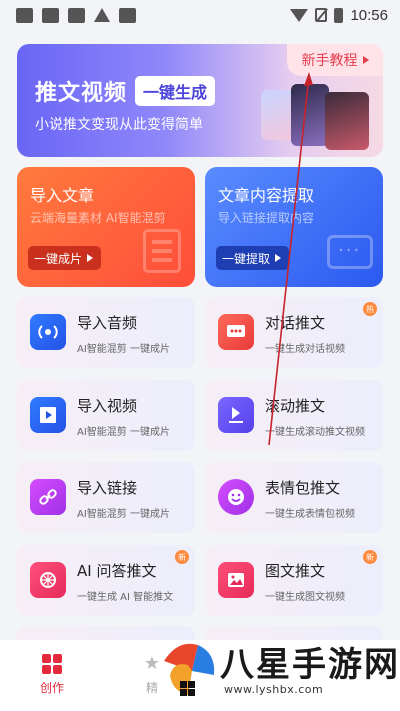 The width and height of the screenshot is (400, 711). What do you see at coordinates (81, 93) in the screenshot?
I see `banner-title: 推文视频` at bounding box center [81, 93].